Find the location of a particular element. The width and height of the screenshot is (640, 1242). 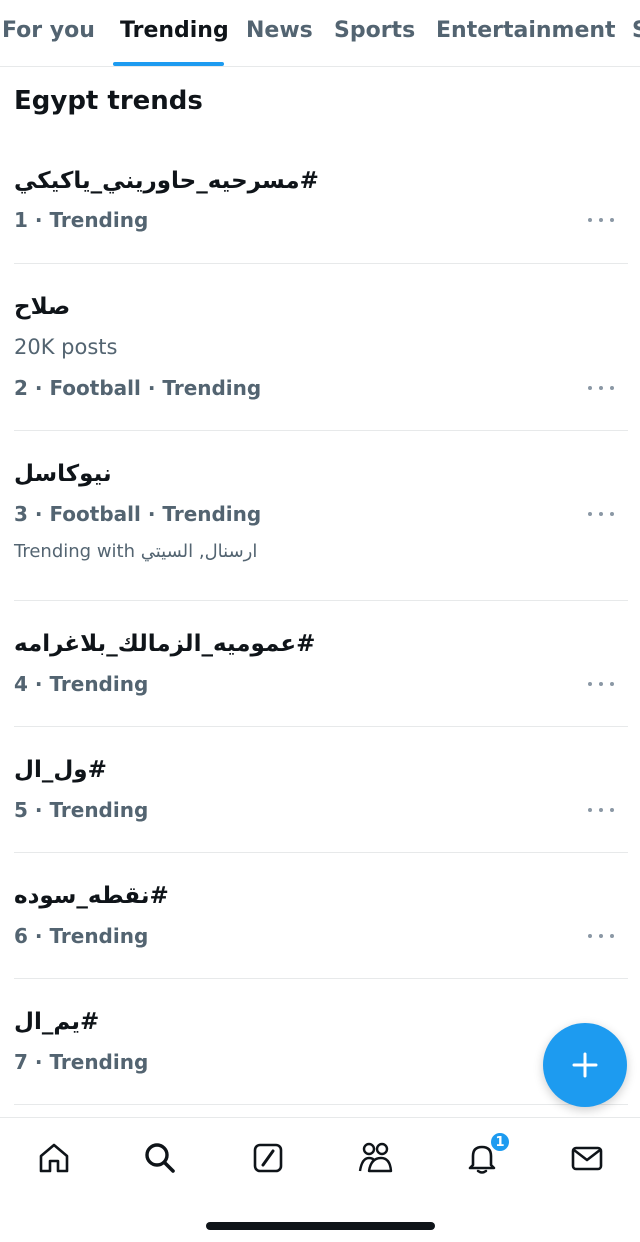

trend-name: #مسرحيه_حاوريني_ياكيكي is located at coordinates (166, 181).